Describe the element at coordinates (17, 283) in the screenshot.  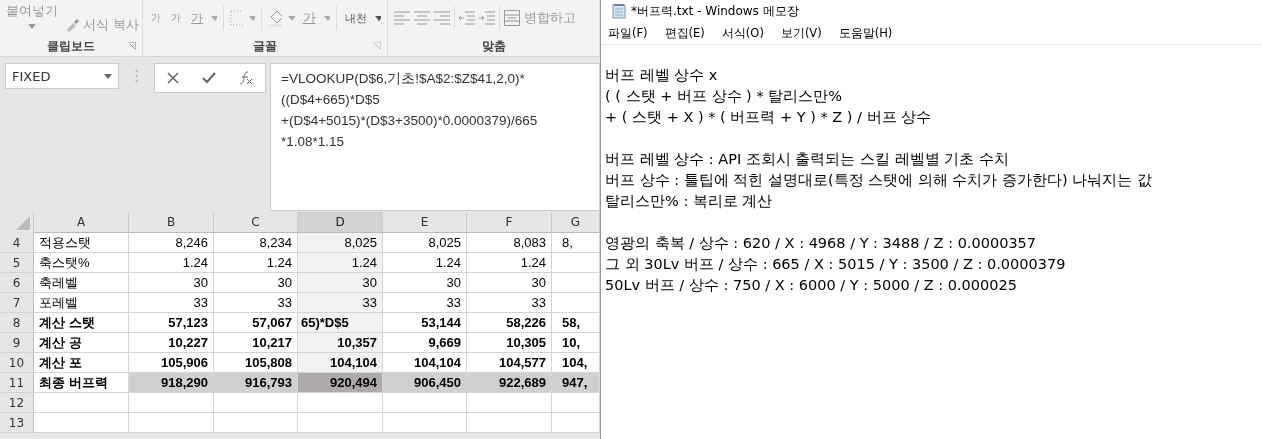
I see `row-header: 6` at that location.